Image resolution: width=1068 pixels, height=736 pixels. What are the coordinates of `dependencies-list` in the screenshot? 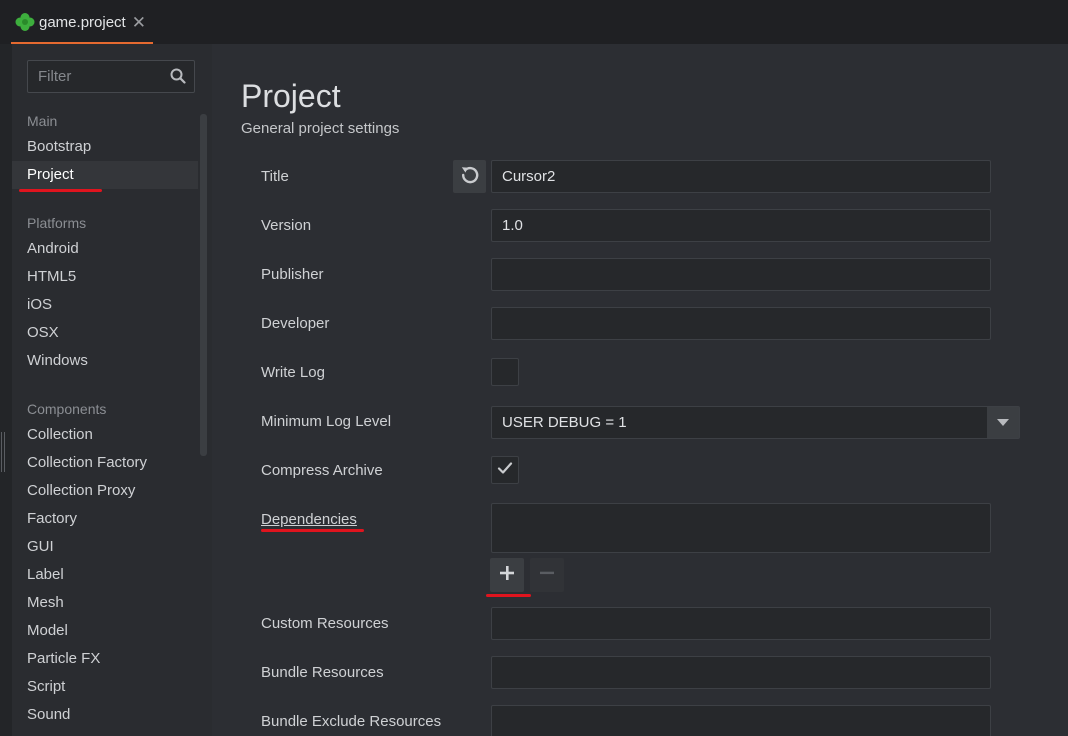 It's located at (741, 528).